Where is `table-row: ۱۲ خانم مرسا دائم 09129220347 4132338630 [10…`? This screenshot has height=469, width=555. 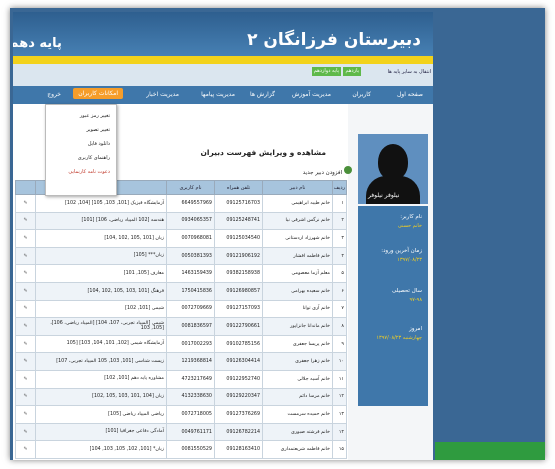
table-row: ۱۲ خانم مرسا دائم 09129220347 4132338630 [10… is located at coordinates (181, 397).